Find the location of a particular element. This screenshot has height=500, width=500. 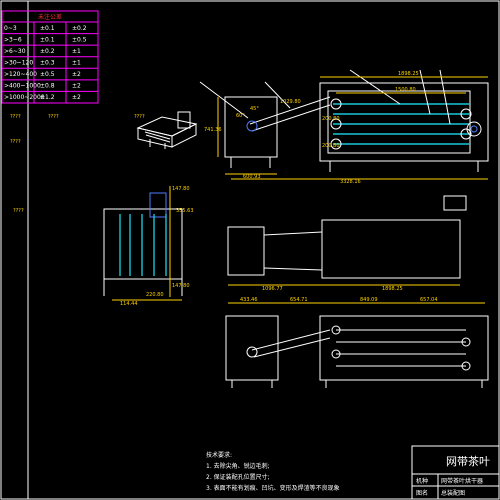

side-motor is located at coordinates (158, 205).